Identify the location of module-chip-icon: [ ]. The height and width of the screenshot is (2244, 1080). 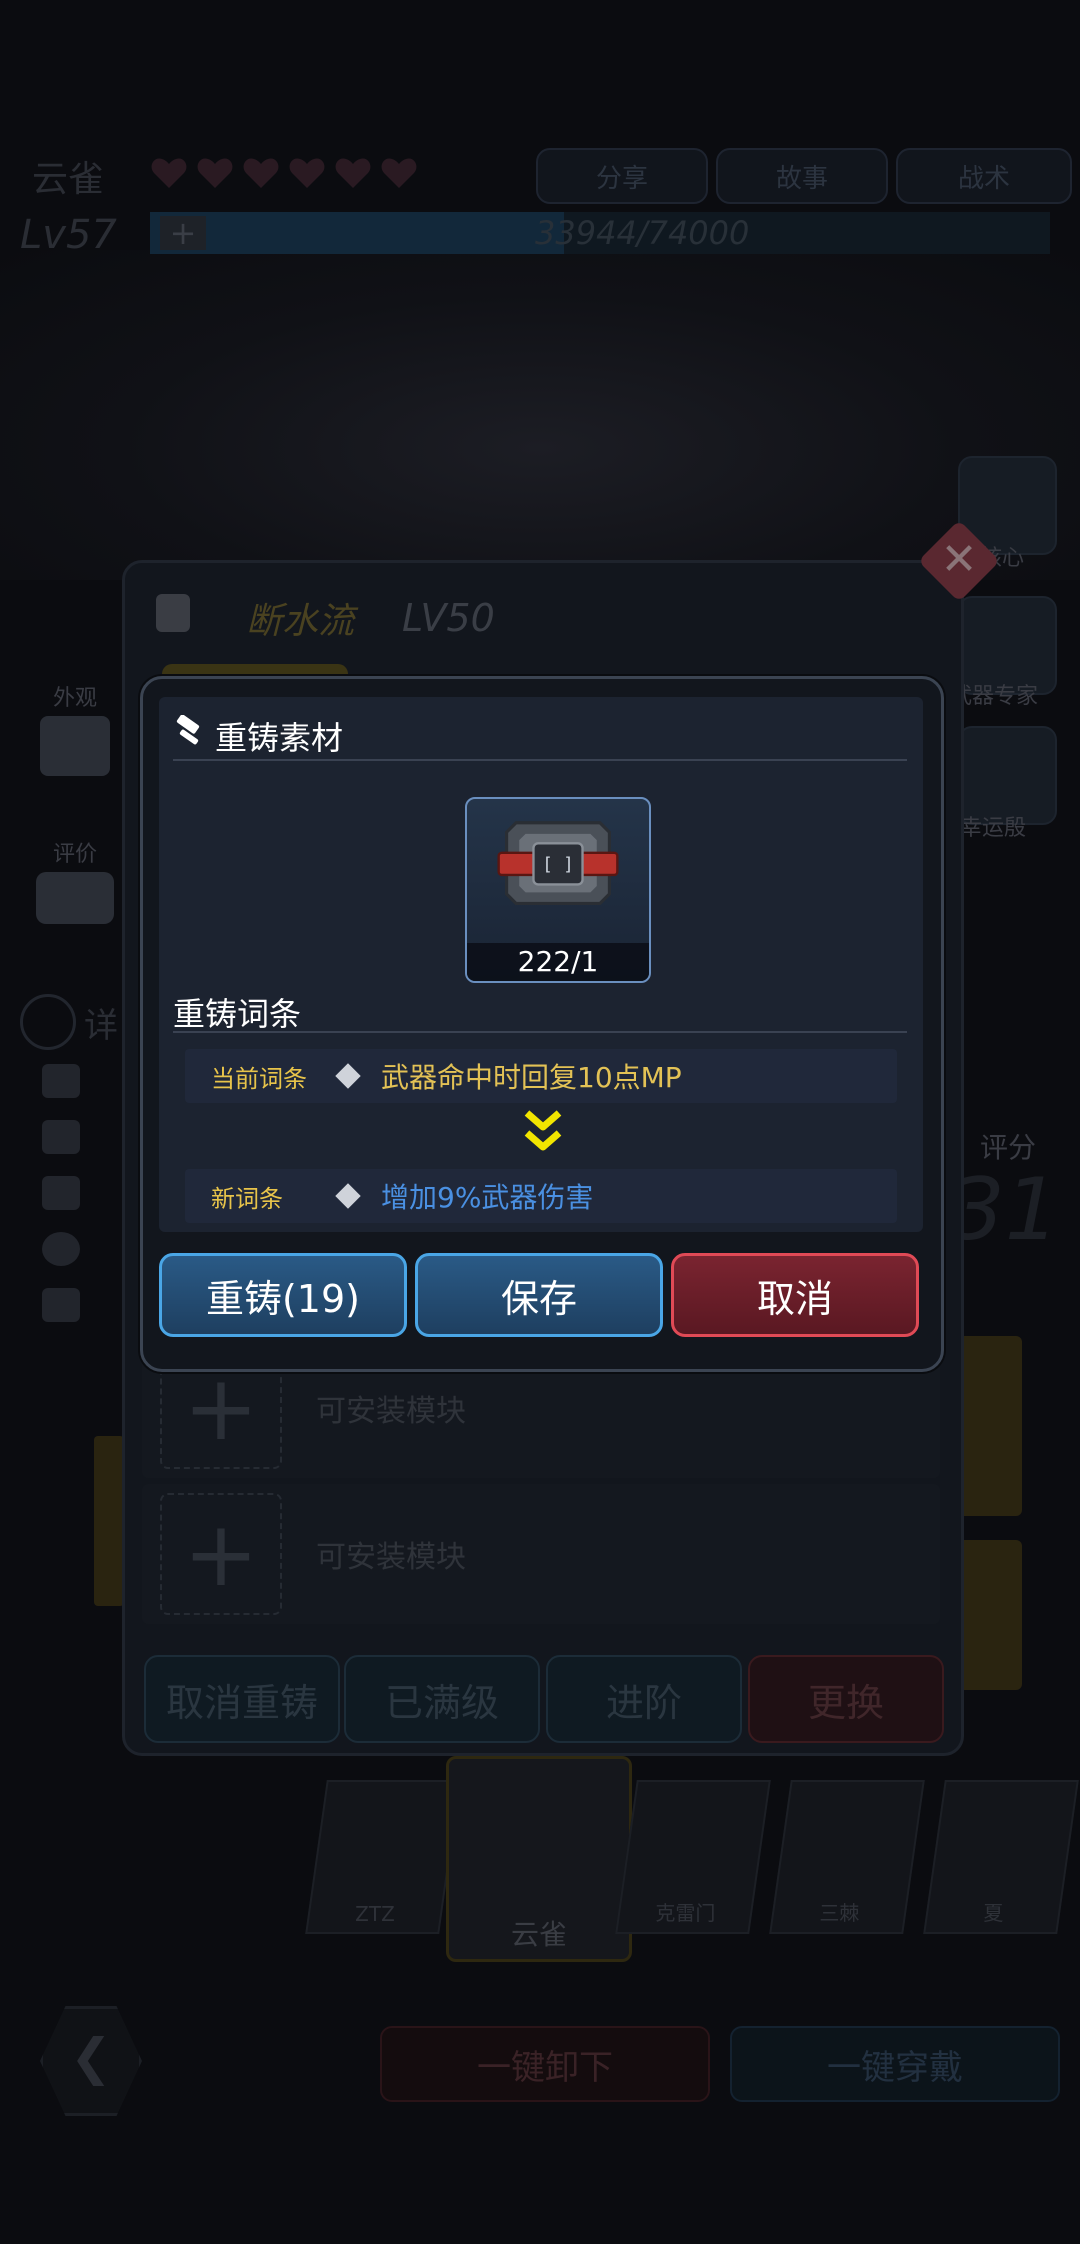
(558, 863).